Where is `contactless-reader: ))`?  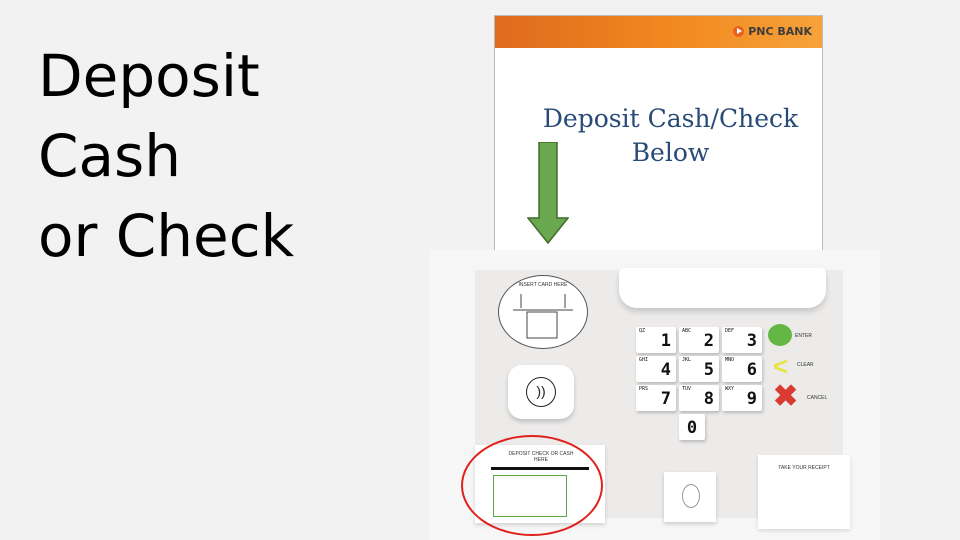 contactless-reader: )) is located at coordinates (541, 392).